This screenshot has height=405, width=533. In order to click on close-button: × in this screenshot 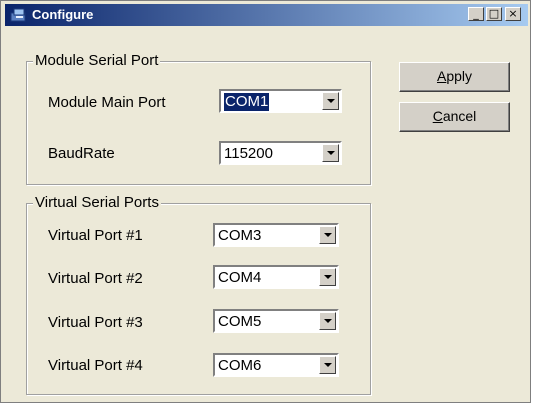, I will do `click(513, 14)`.